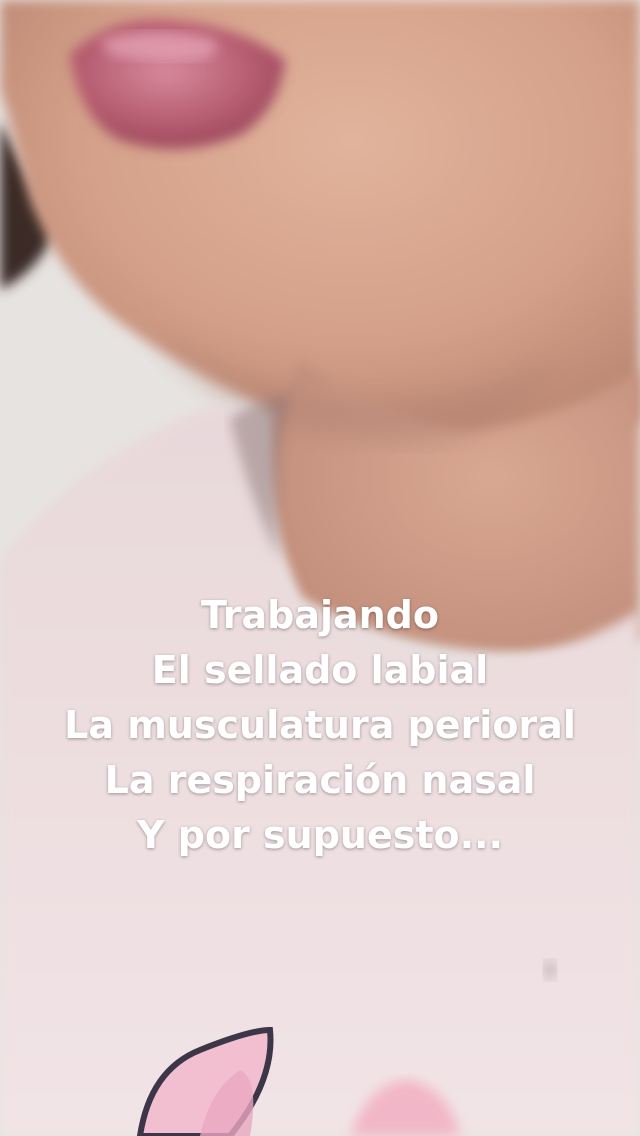 The height and width of the screenshot is (1136, 640). I want to click on caption-line-4: La respiración nasal, so click(320, 780).